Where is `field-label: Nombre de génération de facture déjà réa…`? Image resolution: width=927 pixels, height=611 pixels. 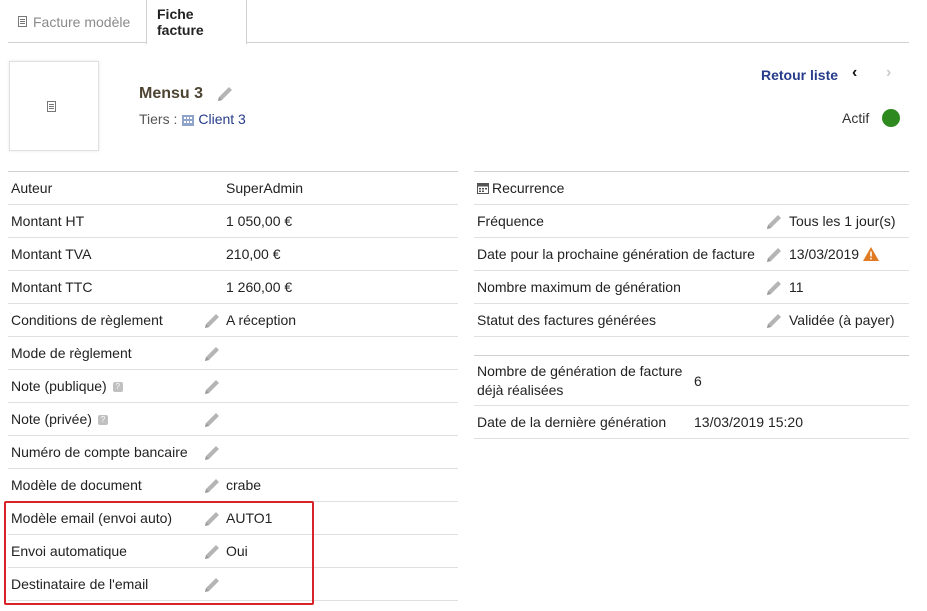 field-label: Nombre de génération de facture déjà réa… is located at coordinates (579, 381).